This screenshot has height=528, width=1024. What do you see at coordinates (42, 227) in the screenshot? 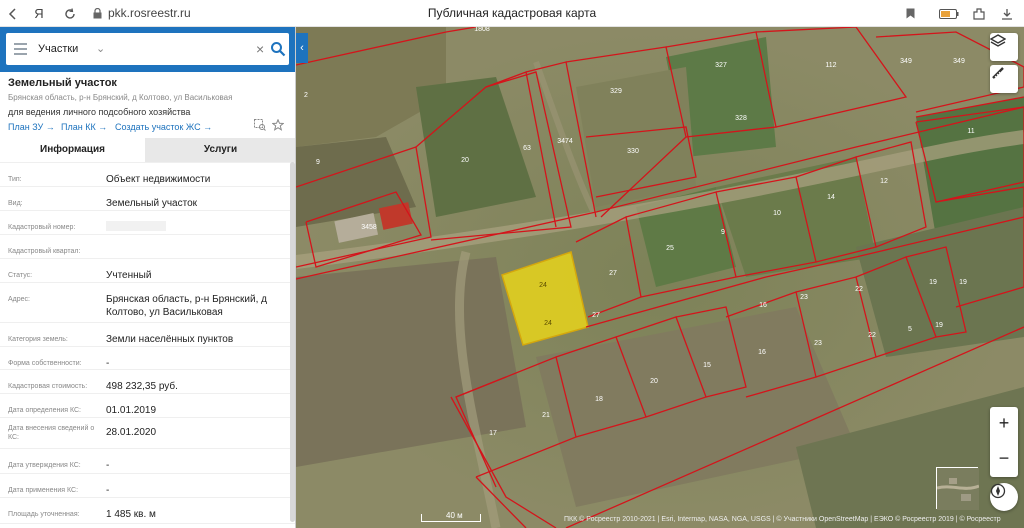
I see `attribute-label: Кадастровый номер:` at bounding box center [42, 227].